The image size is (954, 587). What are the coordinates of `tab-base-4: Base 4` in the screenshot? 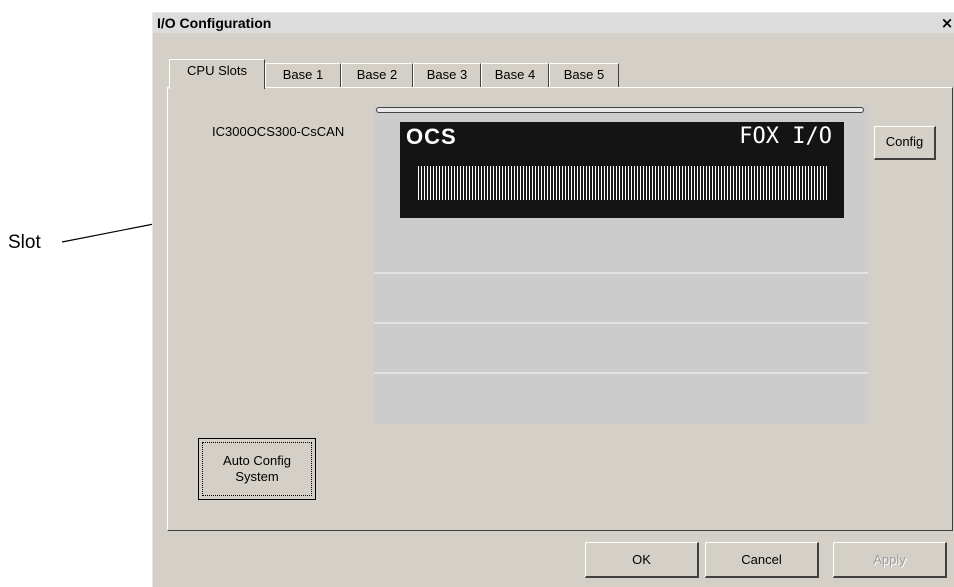 It's located at (515, 75).